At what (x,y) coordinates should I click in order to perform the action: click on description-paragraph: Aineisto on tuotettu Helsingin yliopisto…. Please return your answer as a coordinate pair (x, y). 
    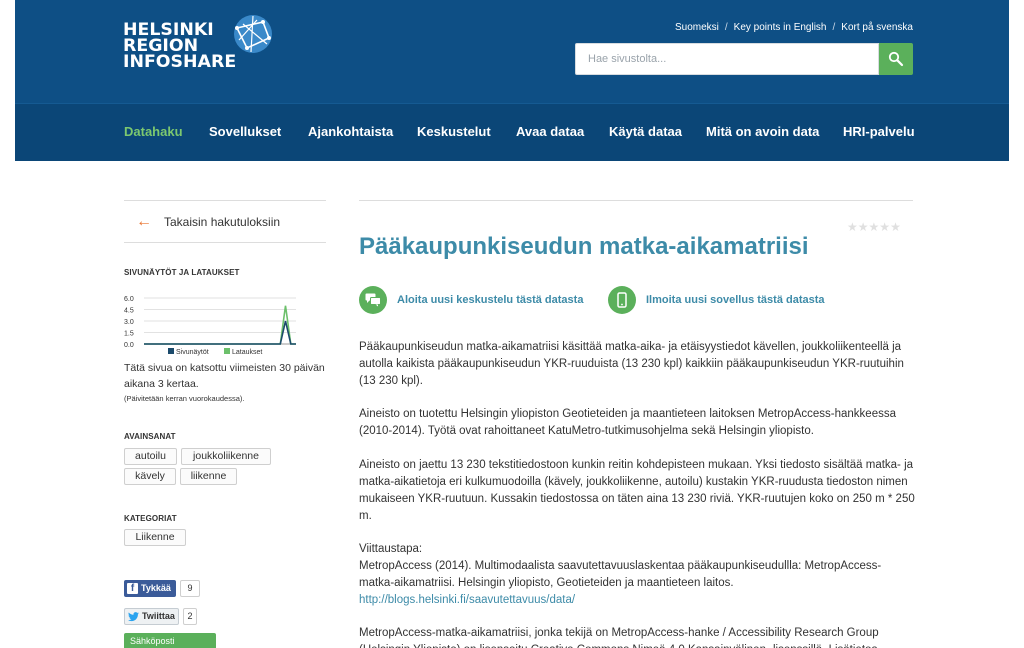
    Looking at the image, I should click on (627, 422).